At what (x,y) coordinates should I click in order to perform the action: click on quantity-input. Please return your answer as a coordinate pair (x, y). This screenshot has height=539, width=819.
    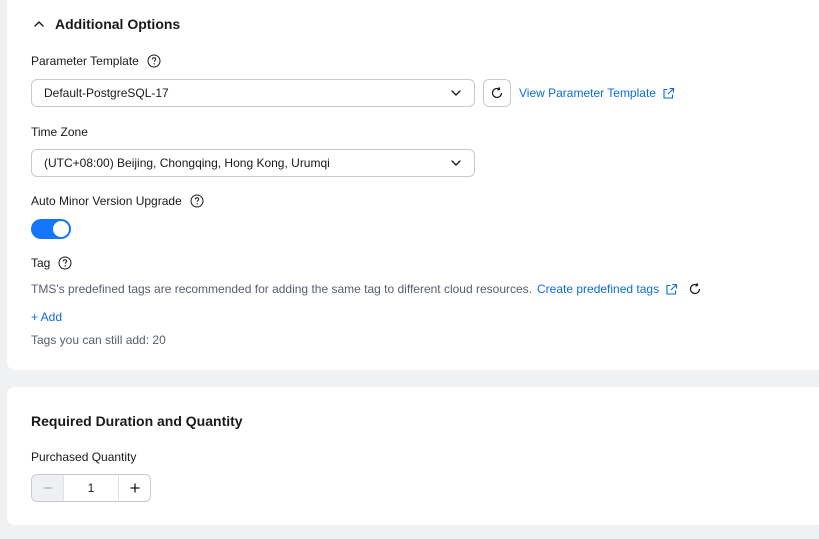
    Looking at the image, I should click on (91, 488).